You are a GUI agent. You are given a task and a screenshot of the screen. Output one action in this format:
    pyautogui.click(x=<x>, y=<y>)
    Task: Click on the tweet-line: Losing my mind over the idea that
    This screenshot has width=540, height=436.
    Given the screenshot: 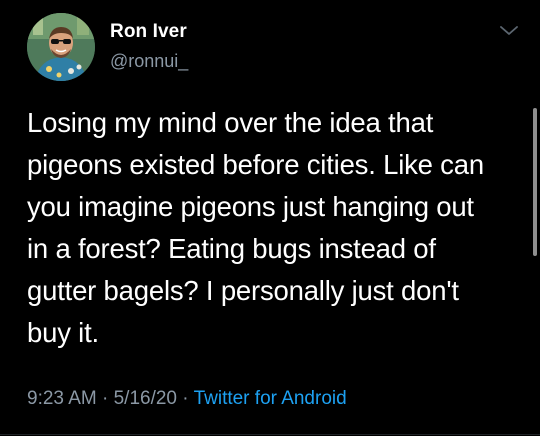 What is the action you would take?
    pyautogui.click(x=230, y=122)
    